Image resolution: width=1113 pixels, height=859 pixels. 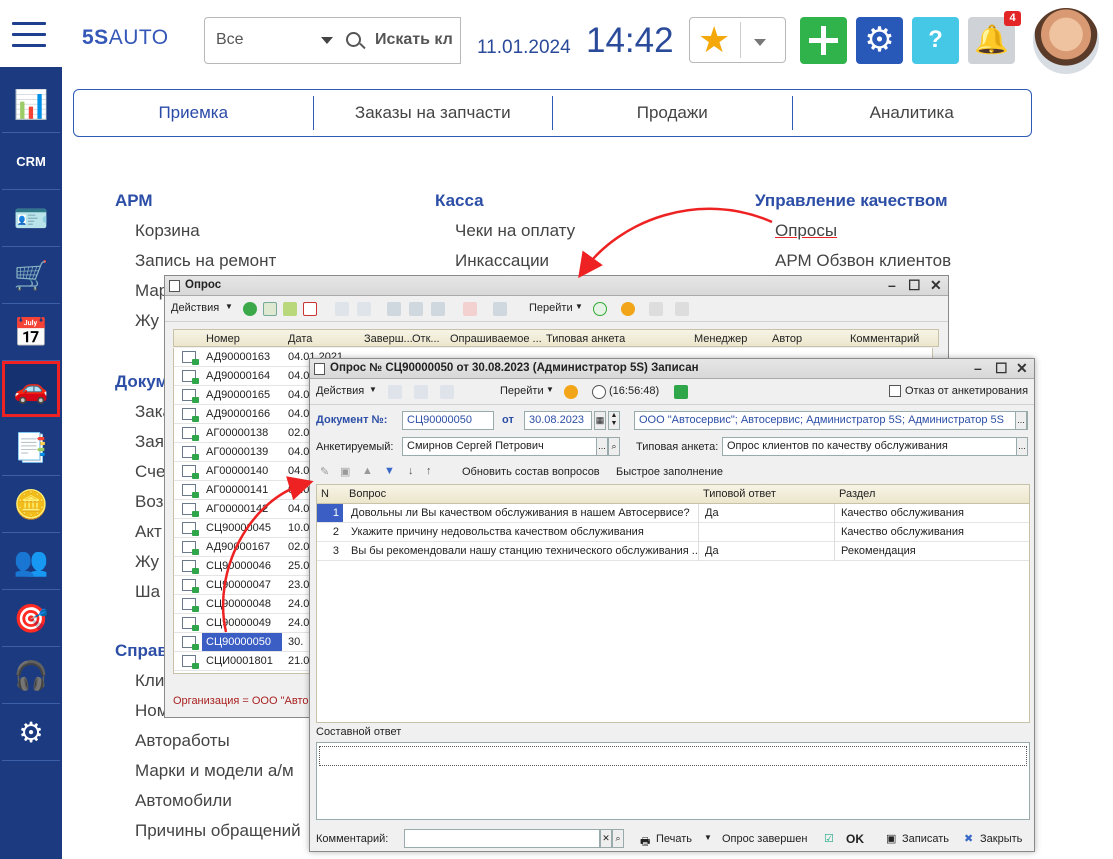 What do you see at coordinates (448, 420) in the screenshot?
I see `doc-number-field: СЦ90000050` at bounding box center [448, 420].